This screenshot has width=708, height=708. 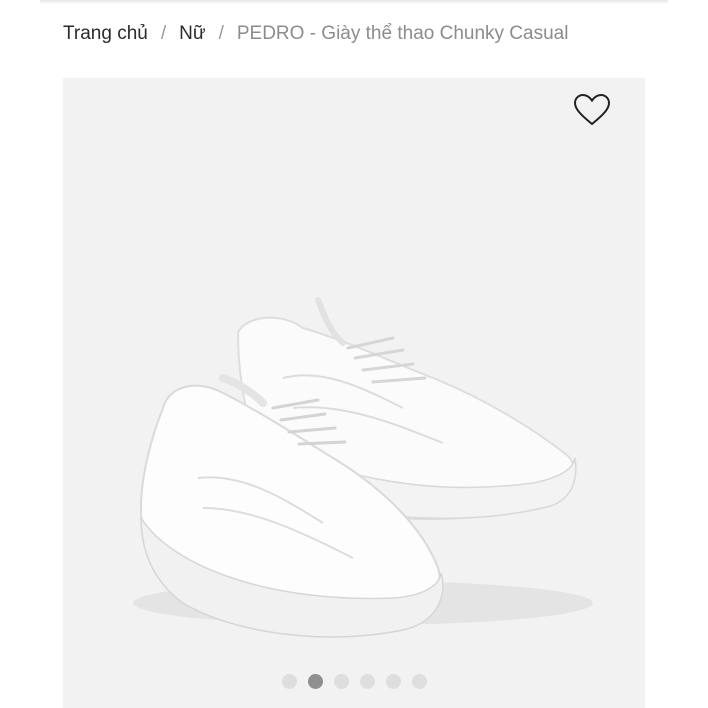 What do you see at coordinates (192, 34) in the screenshot?
I see `breadcrumb-women-link: Nữ` at bounding box center [192, 34].